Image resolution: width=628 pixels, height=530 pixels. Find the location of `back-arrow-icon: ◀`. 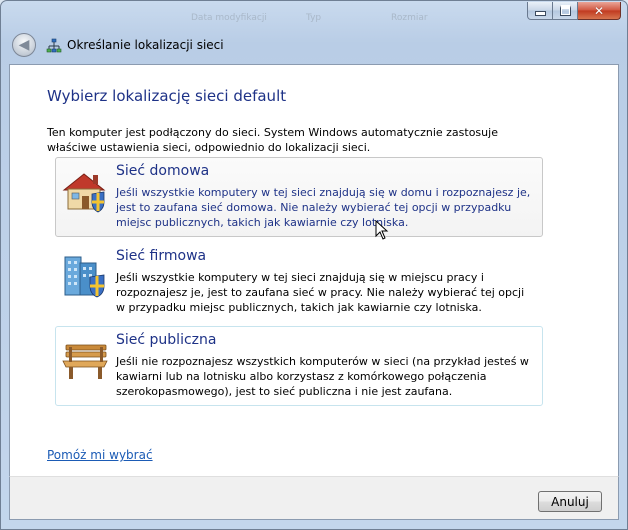

back-arrow-icon: ◀ is located at coordinates (24, 45).